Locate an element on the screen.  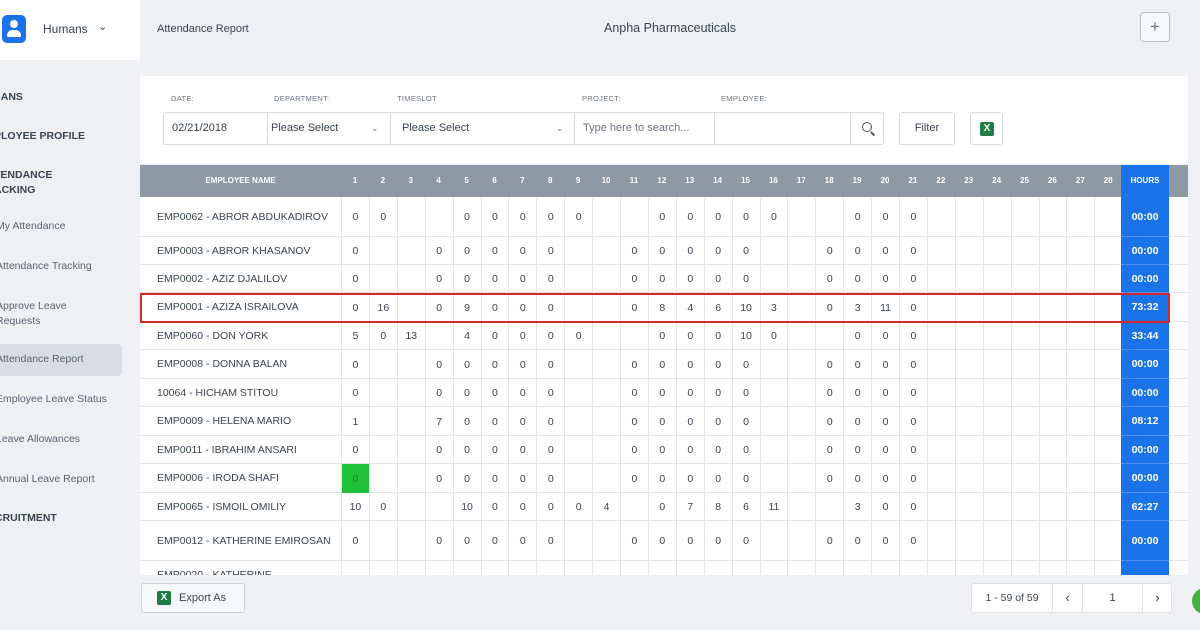
date-field: 02/21/2018 is located at coordinates (219, 128).